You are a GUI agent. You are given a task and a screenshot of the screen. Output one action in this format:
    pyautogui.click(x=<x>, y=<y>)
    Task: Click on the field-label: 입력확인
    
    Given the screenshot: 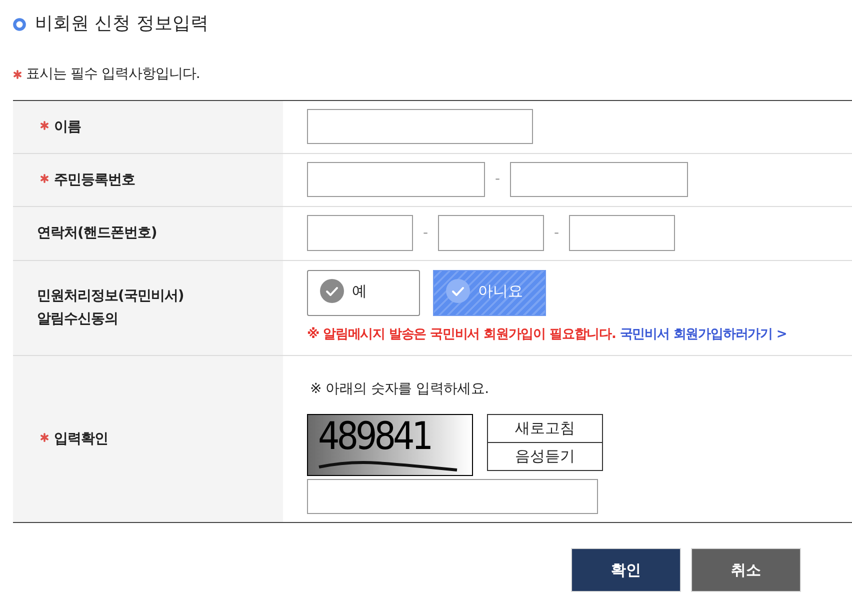 What is the action you would take?
    pyautogui.click(x=81, y=439)
    